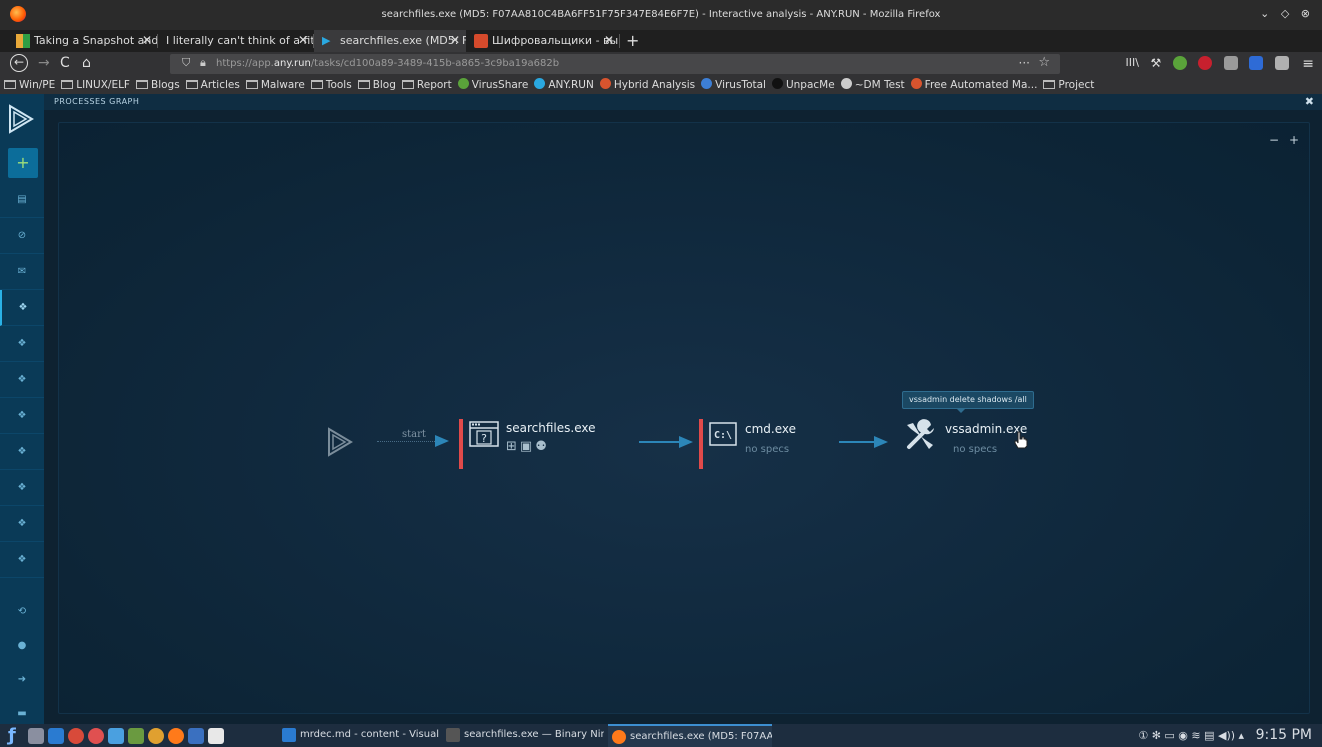 This screenshot has width=1322, height=747. I want to click on process-edge, so click(857, 442).